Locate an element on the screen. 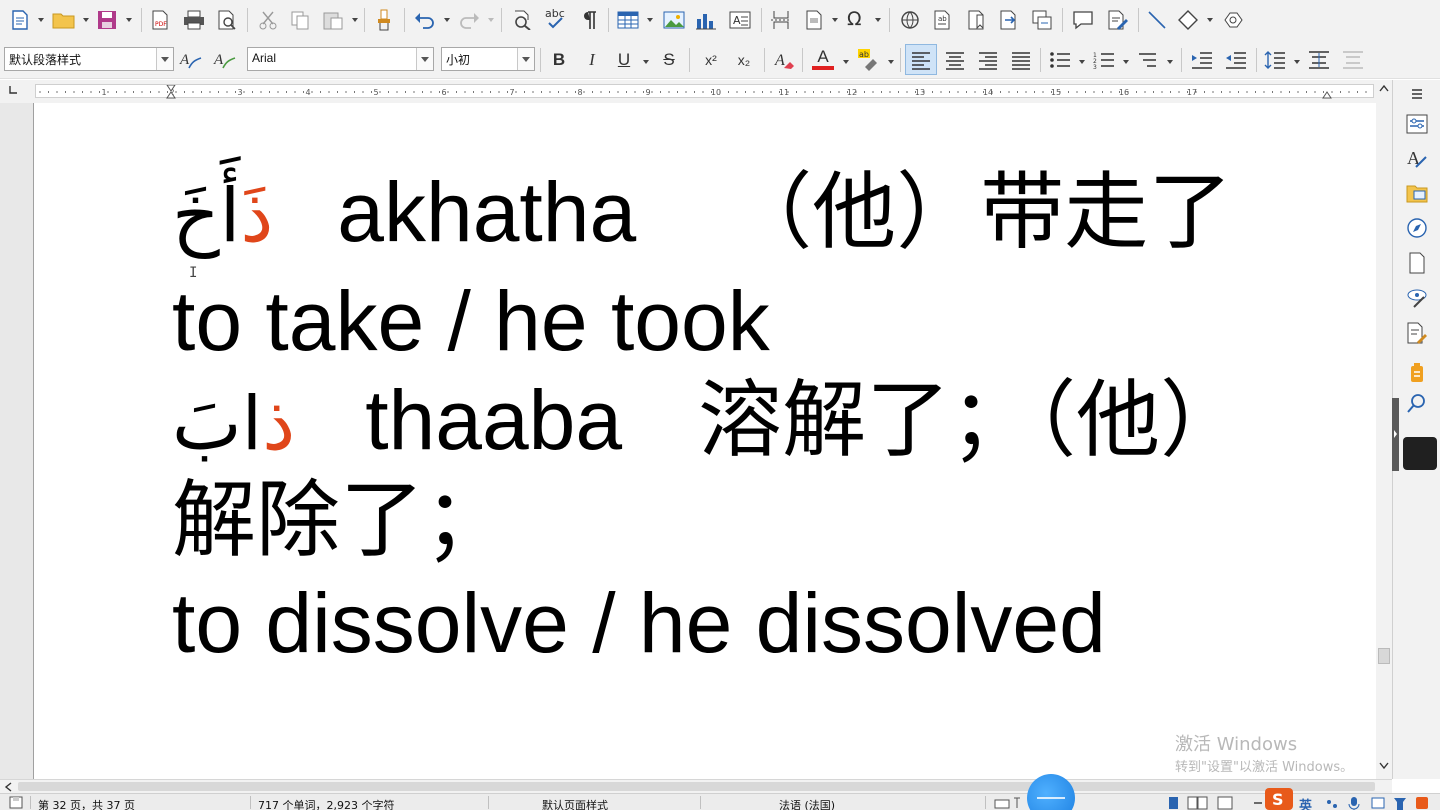 The height and width of the screenshot is (810, 1440). horizontal-scrollbar is located at coordinates (696, 786).